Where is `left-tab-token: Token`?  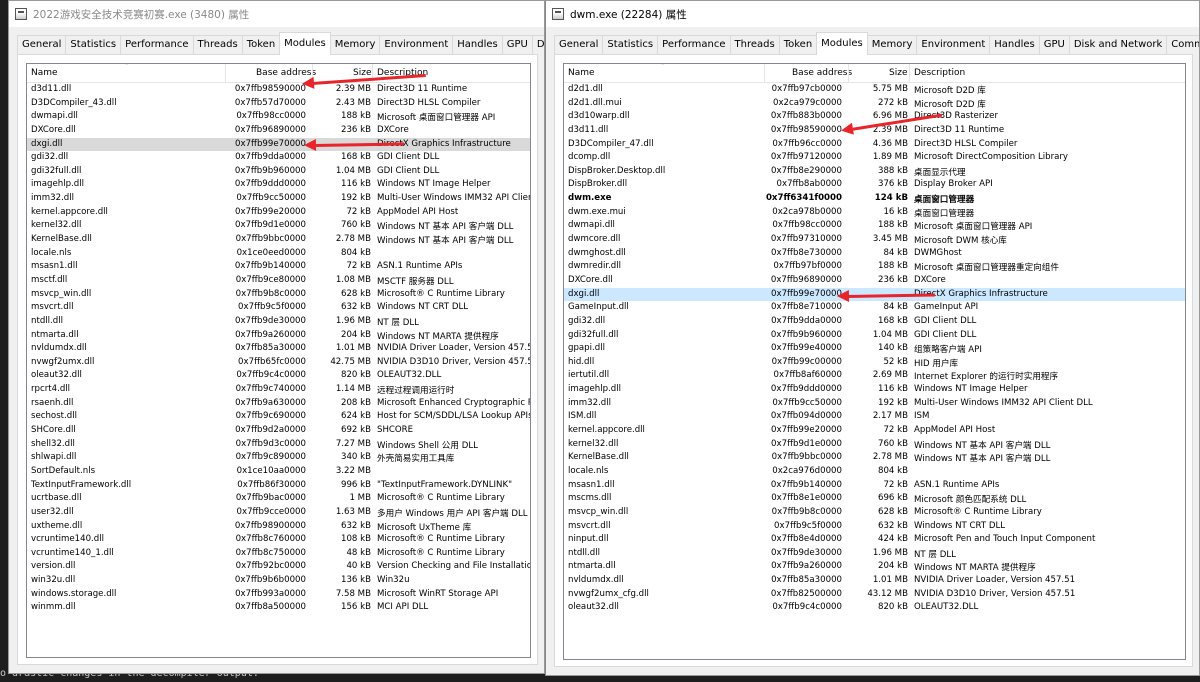
left-tab-token: Token is located at coordinates (261, 45).